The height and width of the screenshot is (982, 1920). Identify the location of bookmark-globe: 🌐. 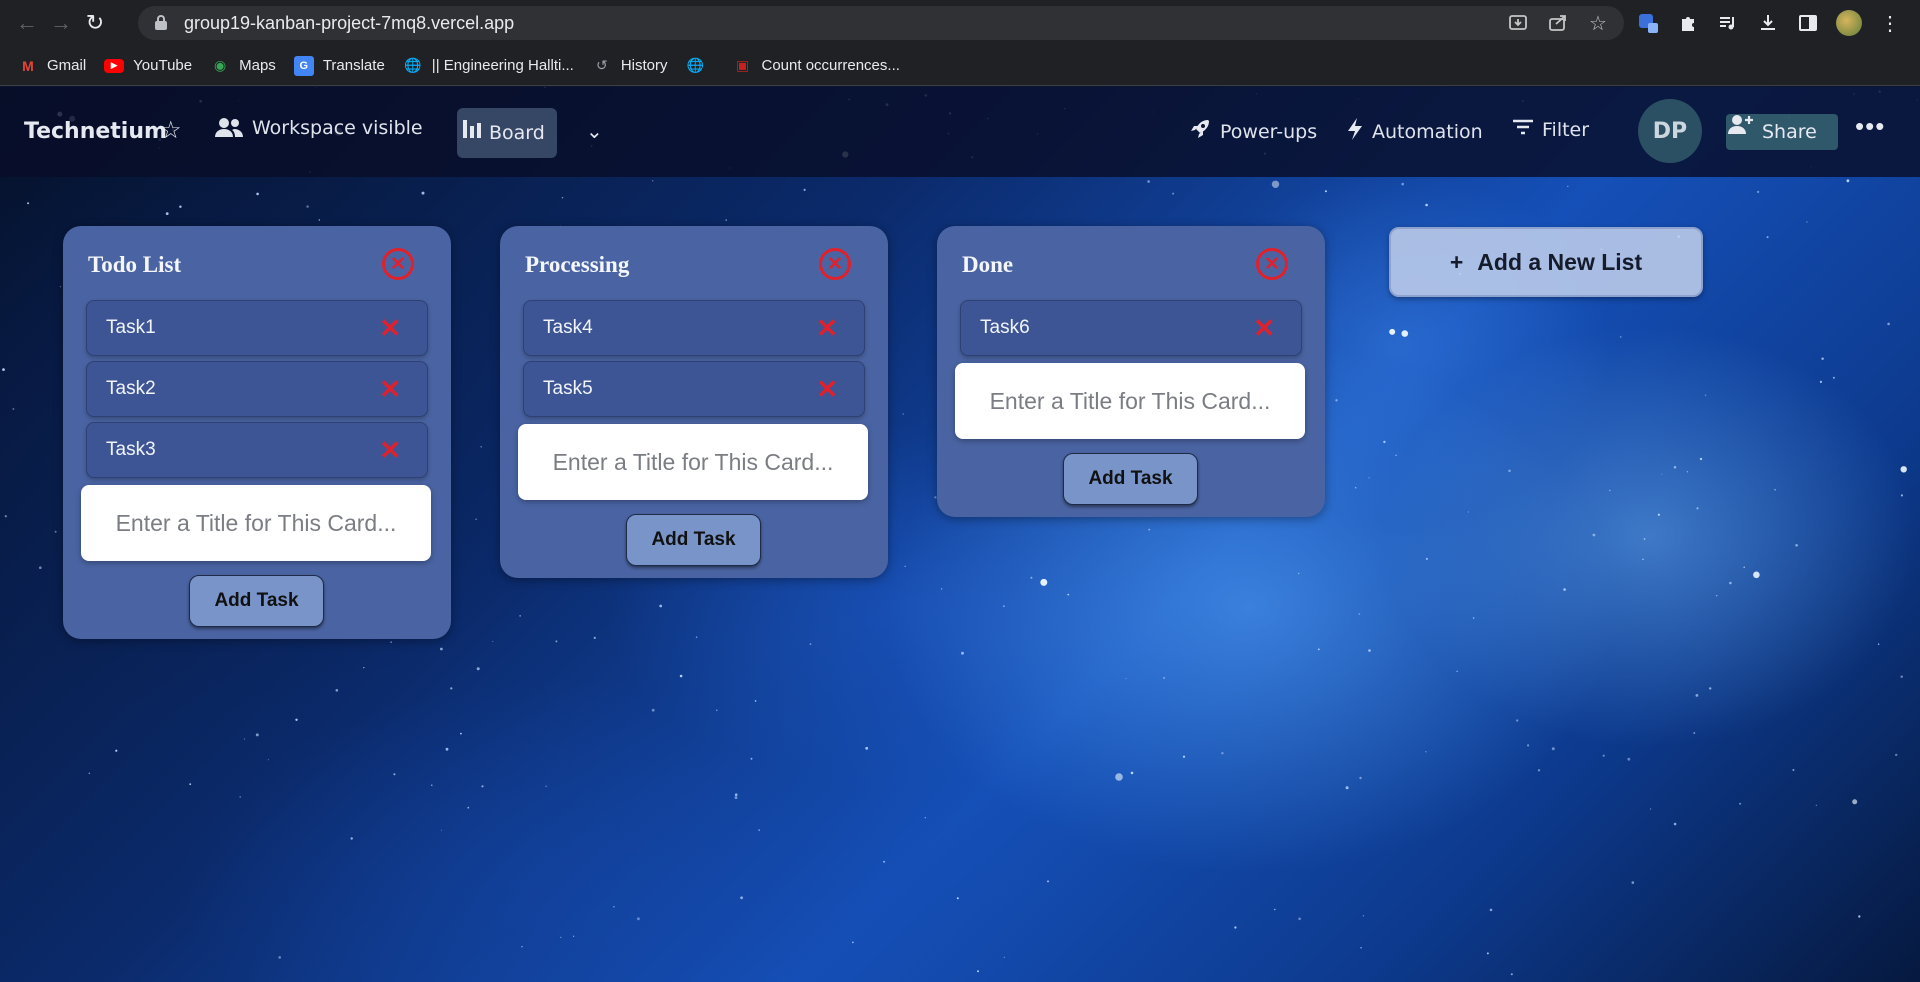
(700, 66).